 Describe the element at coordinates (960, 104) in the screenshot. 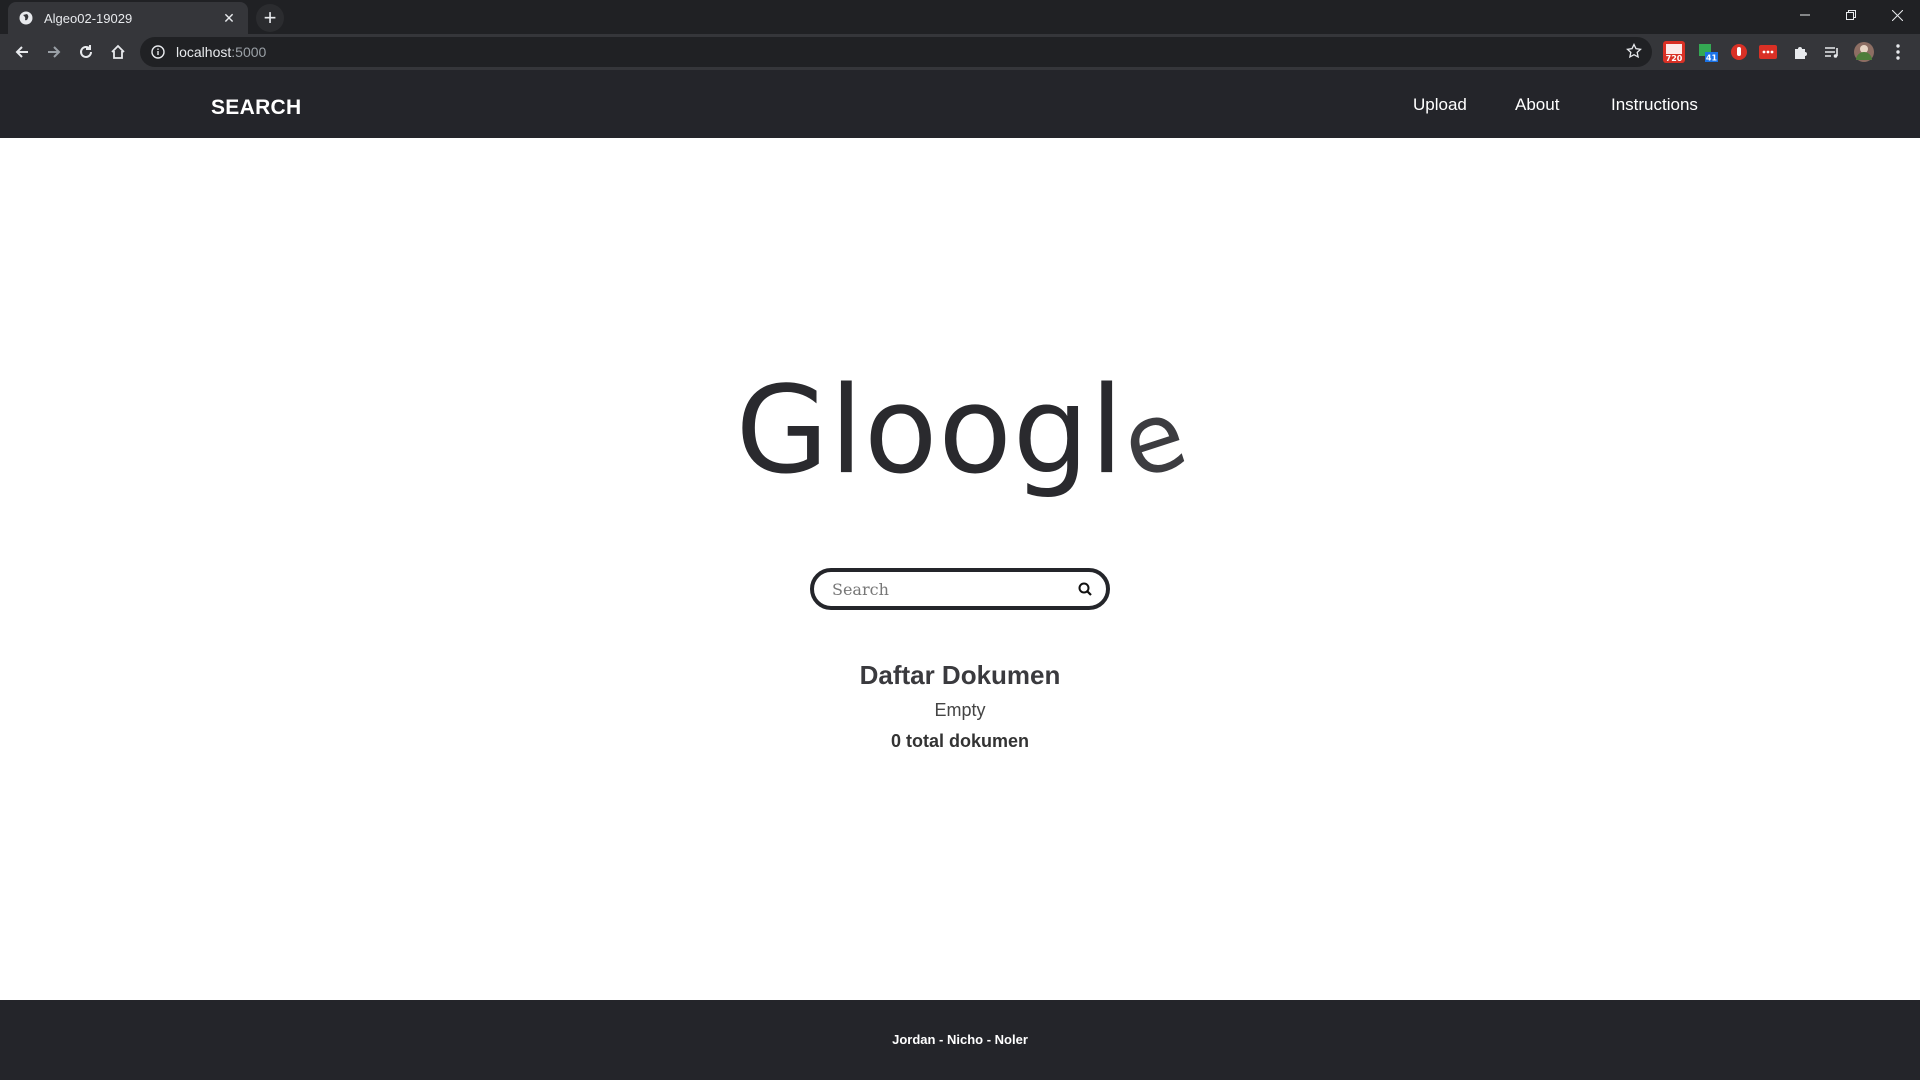

I see `site-navbar: SEARCH Upload About Instructions` at that location.